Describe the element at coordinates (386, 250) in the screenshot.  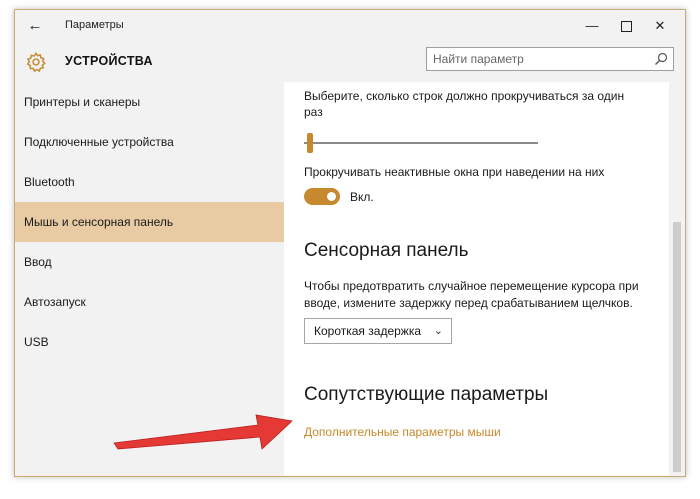
I see `touchpad-heading: Сенсорная панель` at that location.